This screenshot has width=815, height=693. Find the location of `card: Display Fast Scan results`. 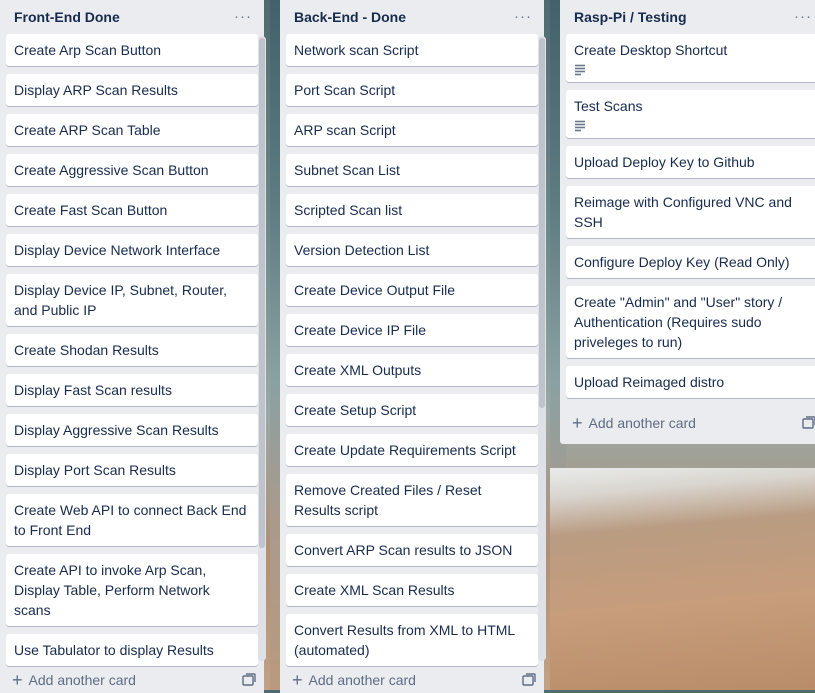

card: Display Fast Scan results is located at coordinates (132, 390).